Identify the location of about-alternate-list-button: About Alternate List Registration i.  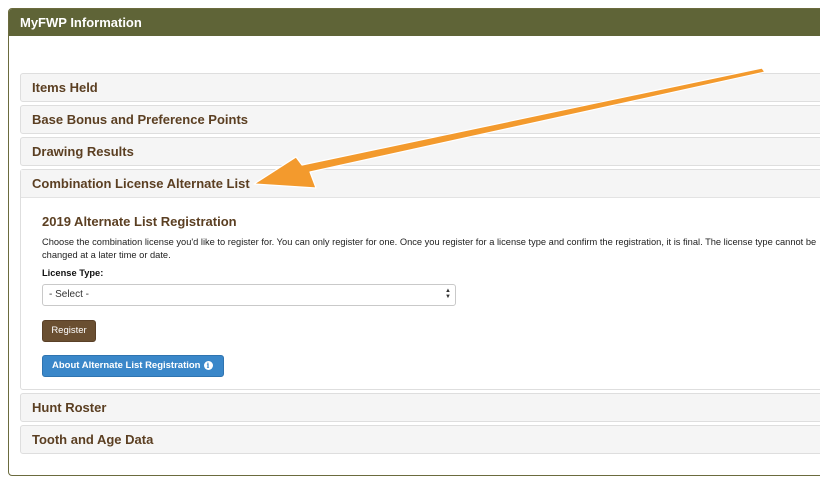
(133, 366).